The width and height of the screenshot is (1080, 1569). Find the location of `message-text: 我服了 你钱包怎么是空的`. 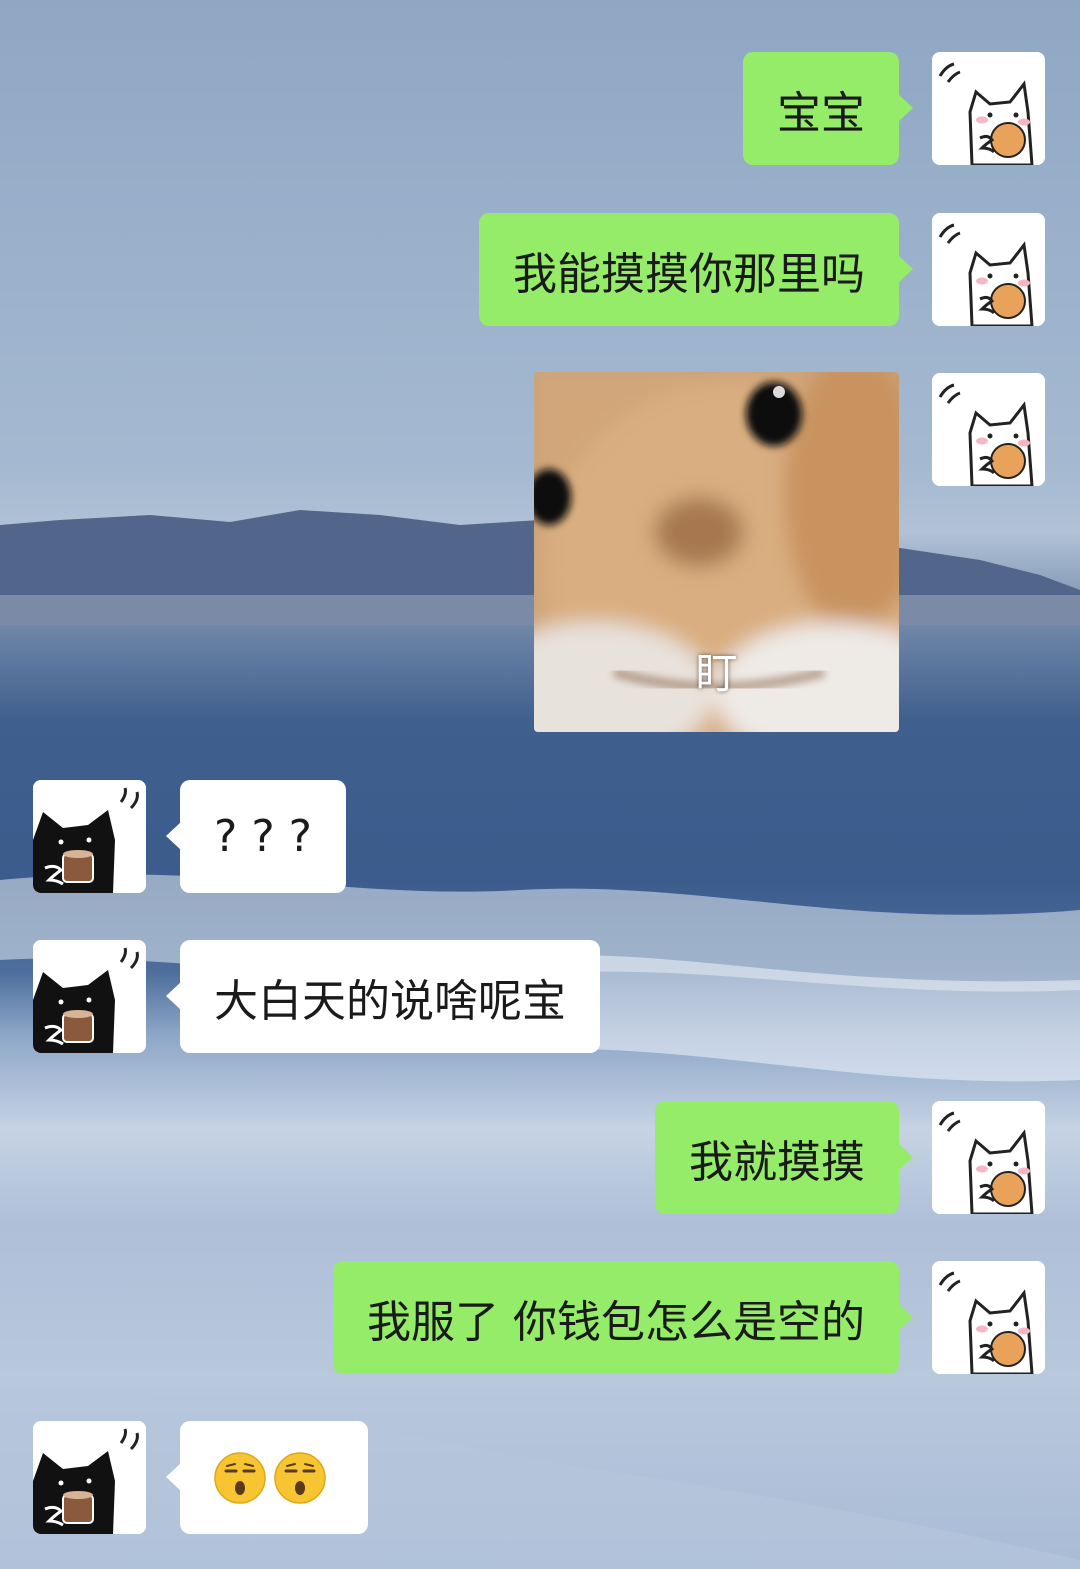

message-text: 我服了 你钱包怎么是空的 is located at coordinates (616, 1322).